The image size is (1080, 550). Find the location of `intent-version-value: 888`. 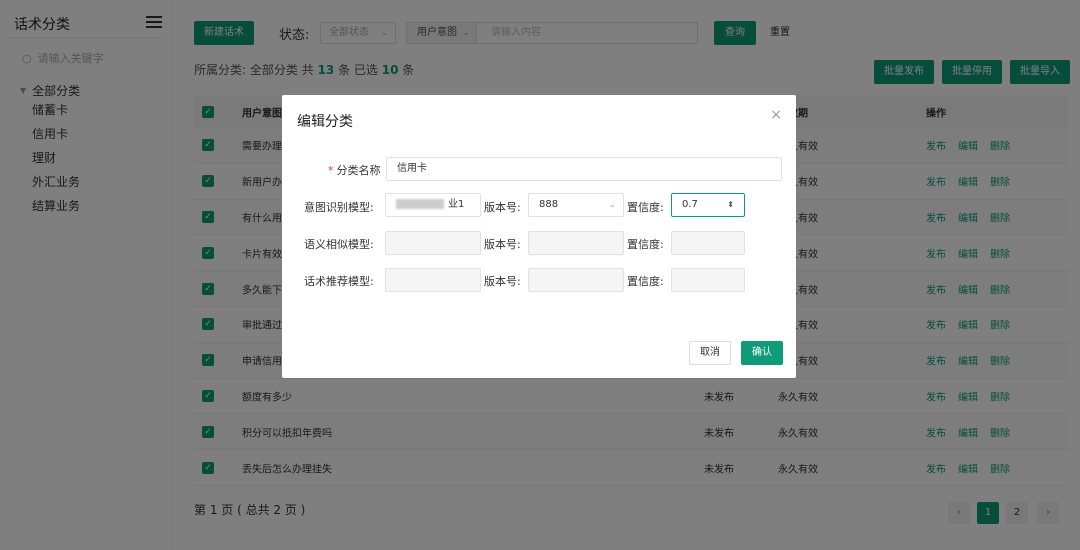

intent-version-value: 888 is located at coordinates (549, 204).